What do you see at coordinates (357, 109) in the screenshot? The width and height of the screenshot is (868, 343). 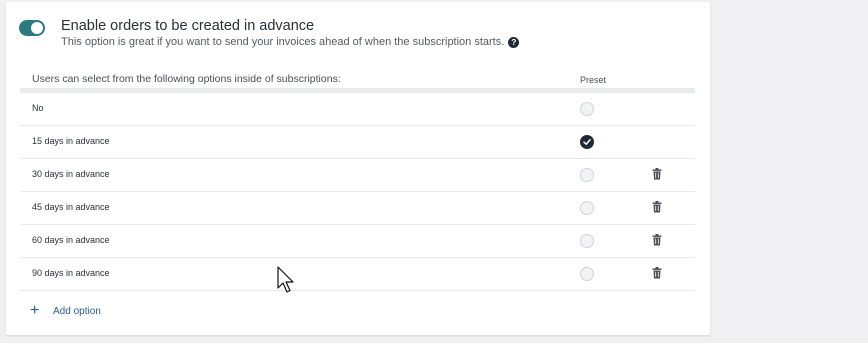 I see `option-row-no: No` at bounding box center [357, 109].